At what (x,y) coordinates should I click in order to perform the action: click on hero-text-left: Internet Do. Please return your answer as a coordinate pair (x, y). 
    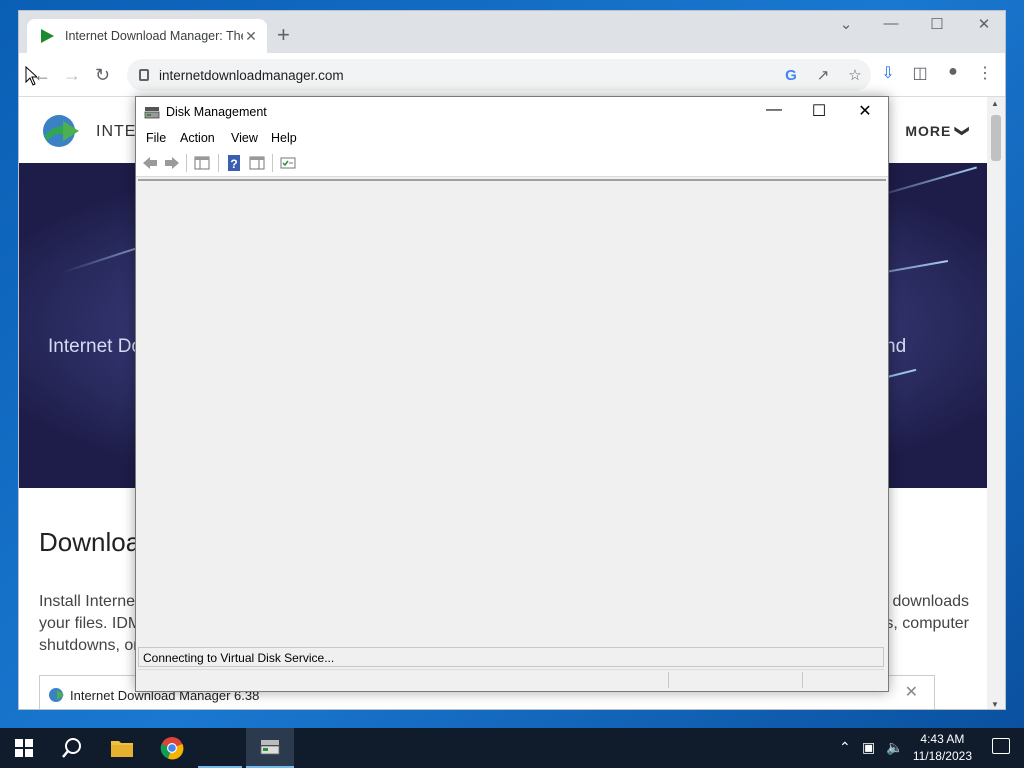
    Looking at the image, I should click on (95, 346).